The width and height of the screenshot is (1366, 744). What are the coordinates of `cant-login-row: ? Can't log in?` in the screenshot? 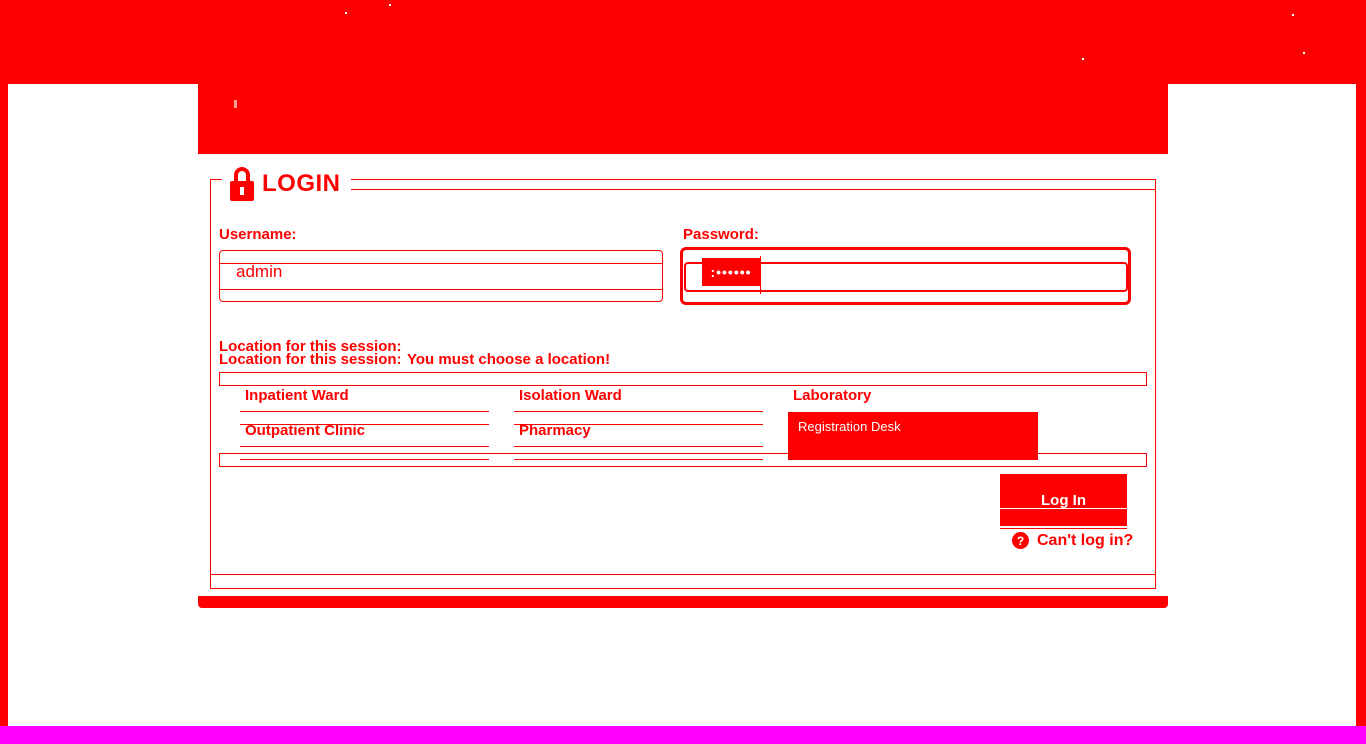 It's located at (1072, 540).